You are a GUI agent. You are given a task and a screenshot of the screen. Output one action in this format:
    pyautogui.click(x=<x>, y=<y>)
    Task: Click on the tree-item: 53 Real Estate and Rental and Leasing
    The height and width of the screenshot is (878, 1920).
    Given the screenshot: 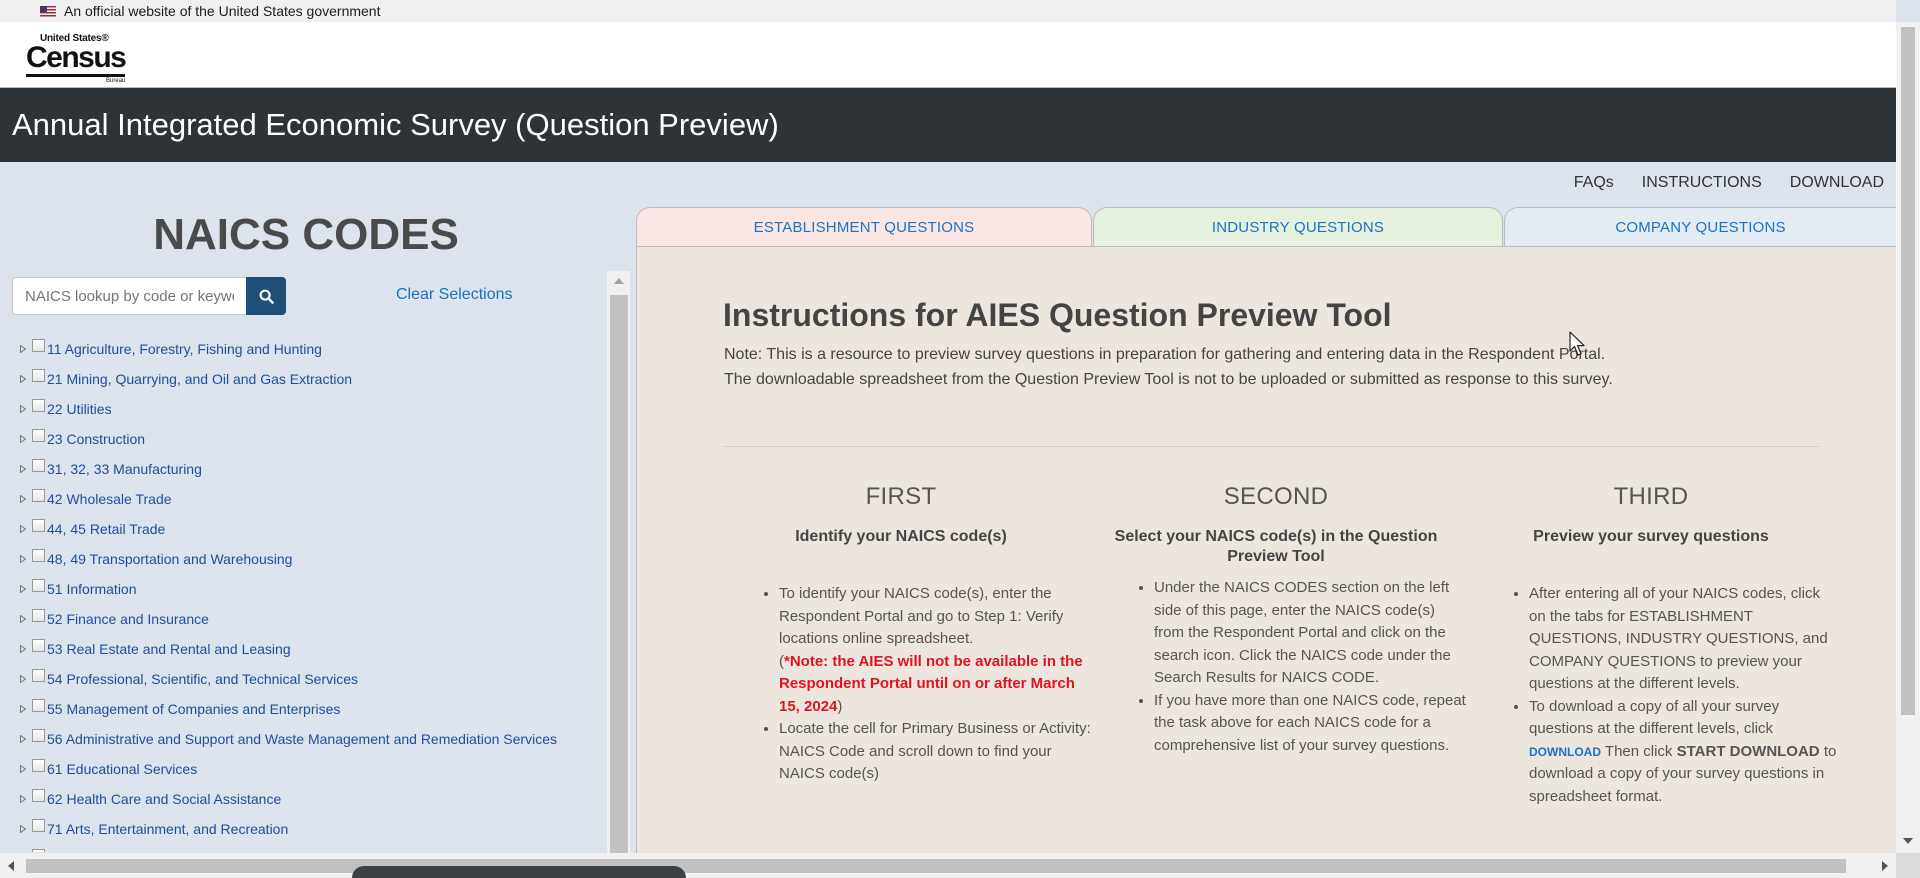 What is the action you would take?
    pyautogui.click(x=307, y=649)
    